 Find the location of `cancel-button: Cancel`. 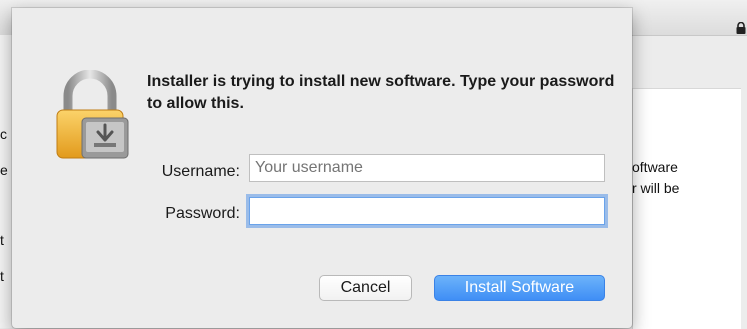

cancel-button: Cancel is located at coordinates (365, 288).